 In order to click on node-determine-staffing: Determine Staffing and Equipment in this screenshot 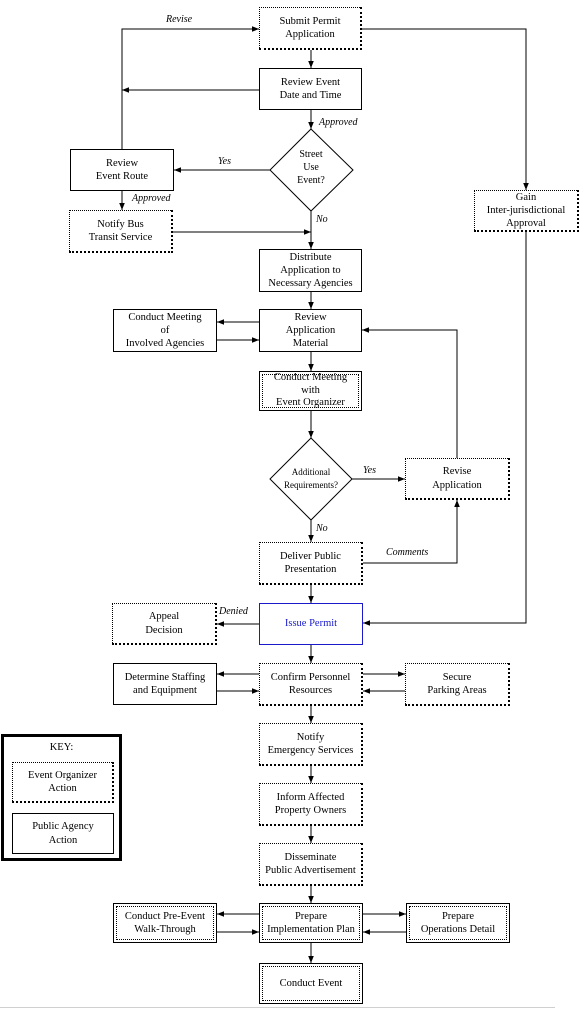, I will do `click(165, 684)`.